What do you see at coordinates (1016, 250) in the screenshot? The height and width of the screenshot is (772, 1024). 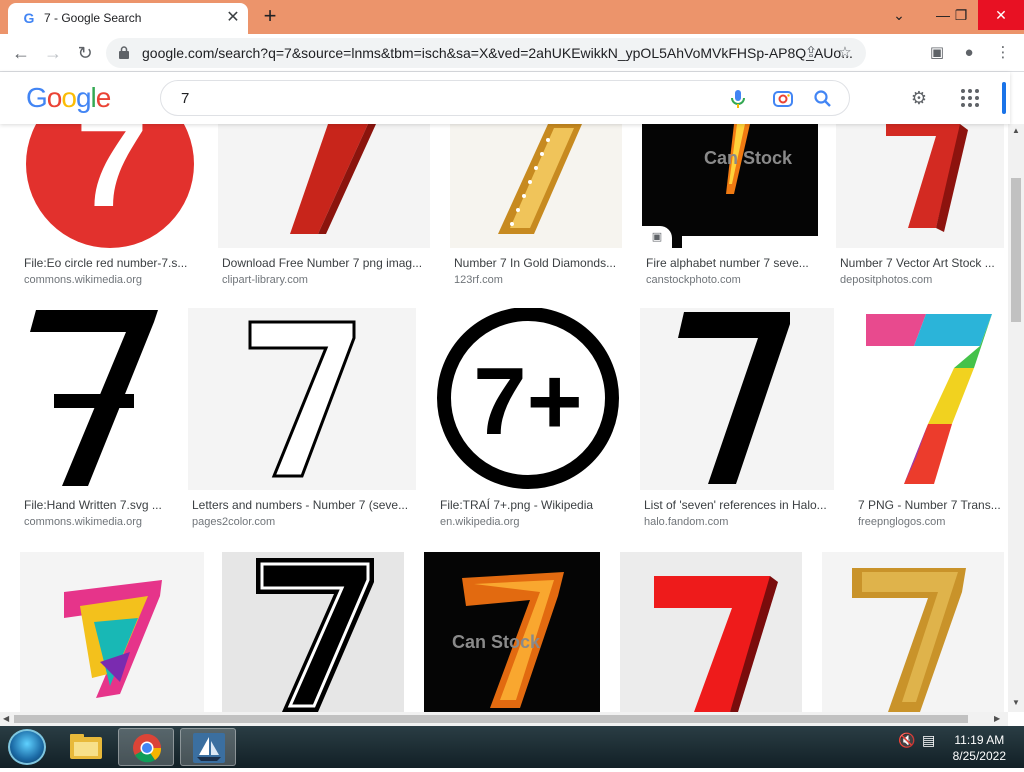 I see `vertical-scroll-thumb` at bounding box center [1016, 250].